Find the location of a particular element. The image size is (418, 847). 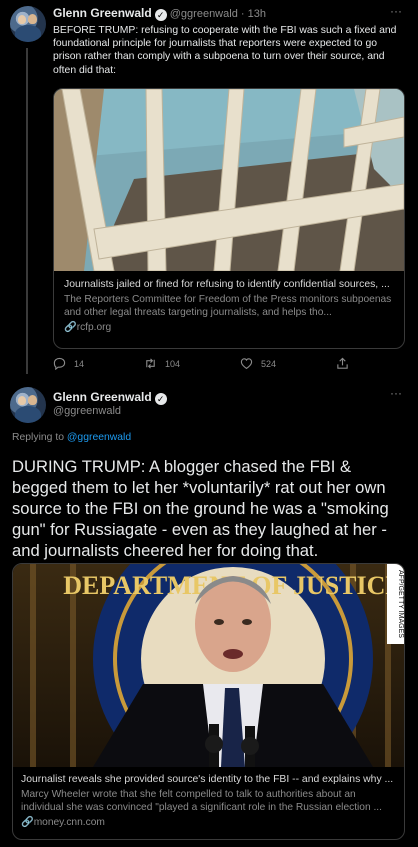

thread-connector is located at coordinates (27, 211).